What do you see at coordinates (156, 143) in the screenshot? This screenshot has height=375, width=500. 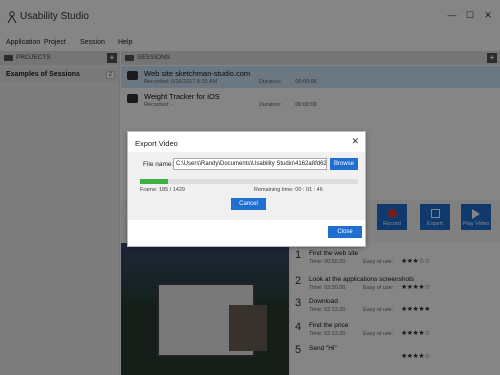 I see `dialog-title: Export Video` at bounding box center [156, 143].